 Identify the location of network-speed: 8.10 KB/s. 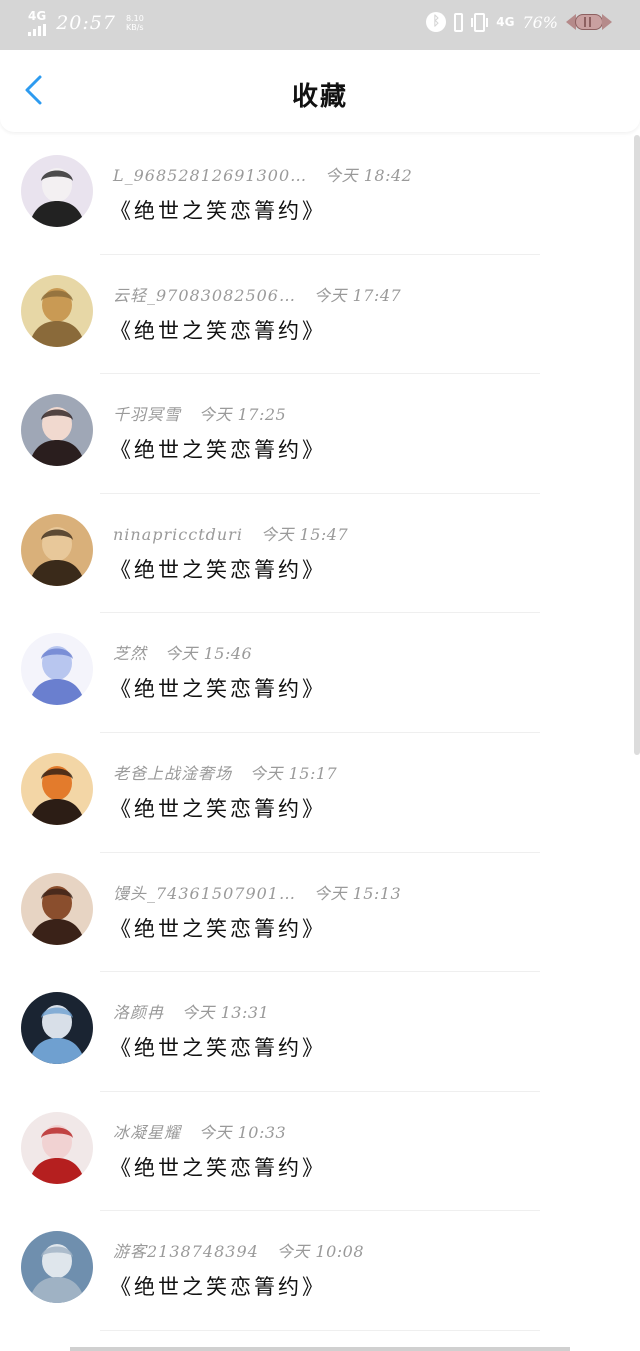
(135, 23).